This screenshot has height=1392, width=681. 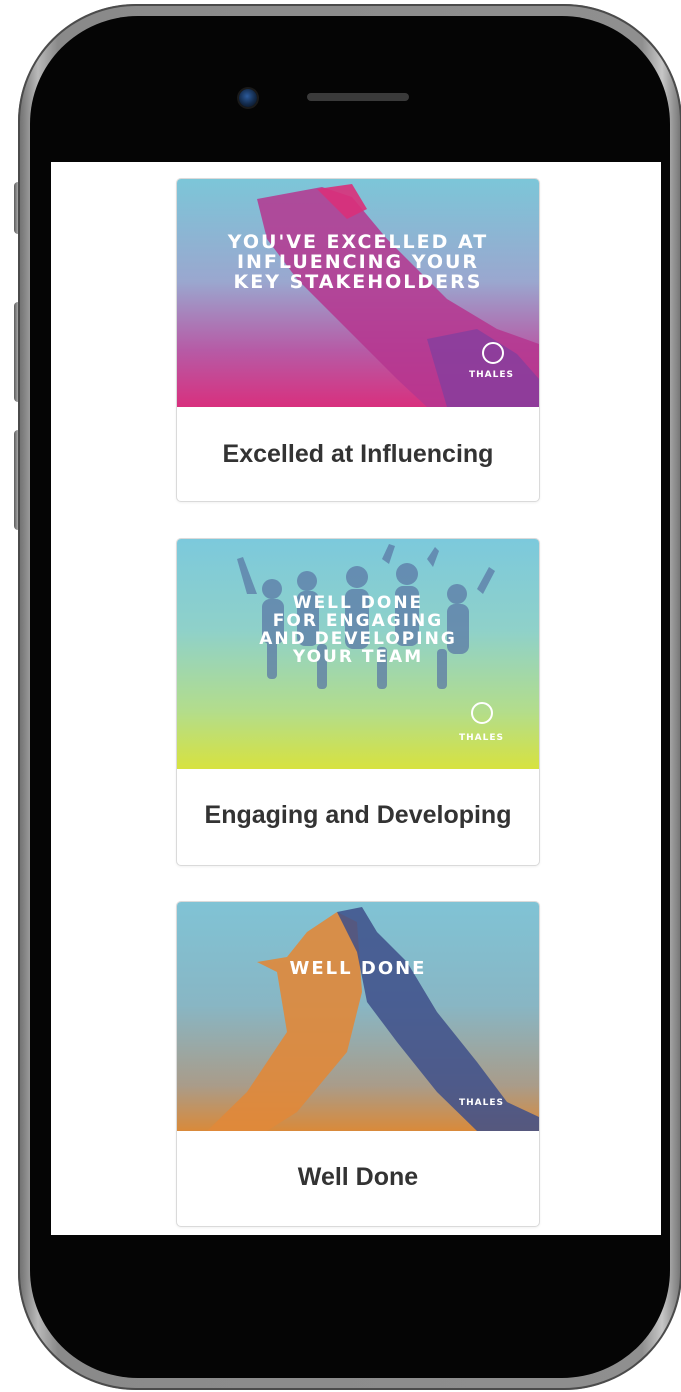 I want to click on front-camera, so click(x=248, y=98).